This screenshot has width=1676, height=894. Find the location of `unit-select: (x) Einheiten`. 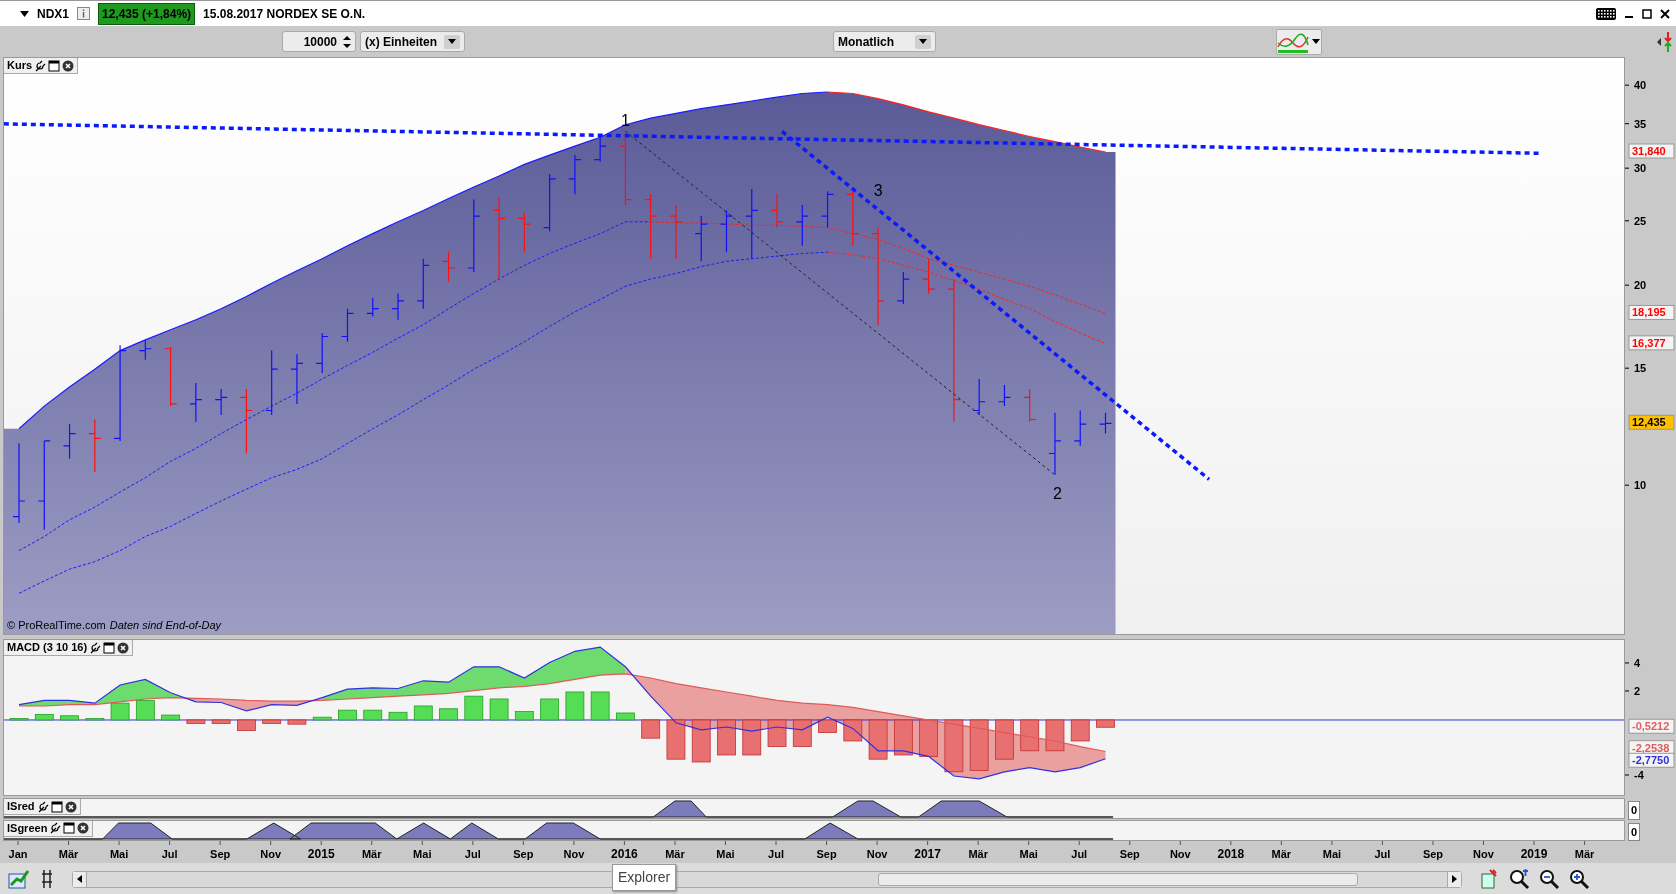

unit-select: (x) Einheiten is located at coordinates (412, 41).